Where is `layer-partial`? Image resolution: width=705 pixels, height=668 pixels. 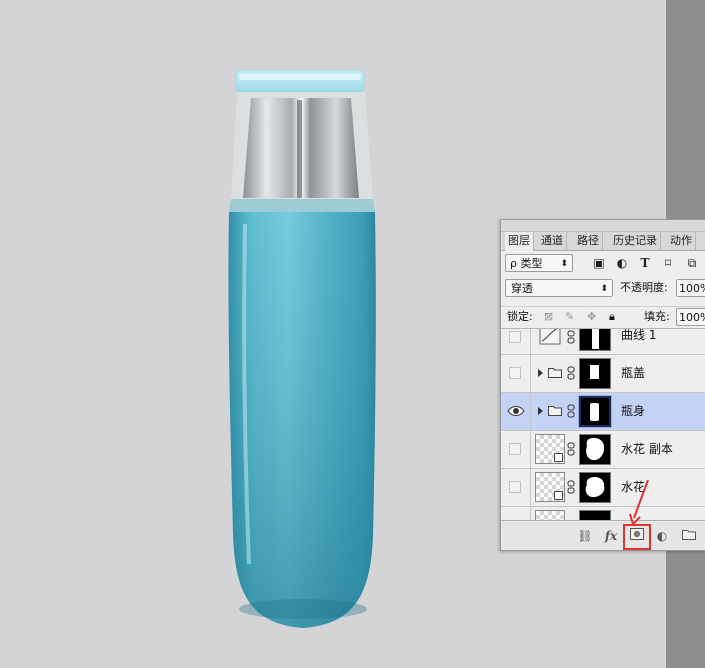 layer-partial is located at coordinates (603, 514).